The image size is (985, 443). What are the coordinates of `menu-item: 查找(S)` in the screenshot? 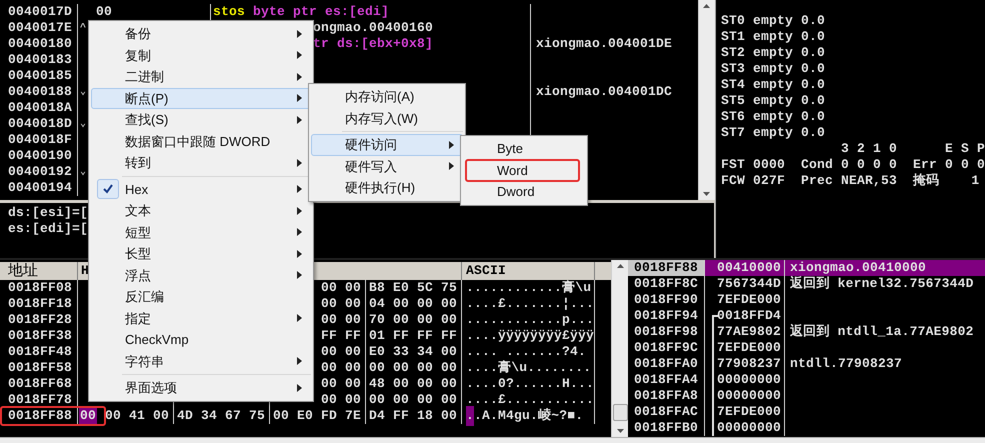 It's located at (201, 119).